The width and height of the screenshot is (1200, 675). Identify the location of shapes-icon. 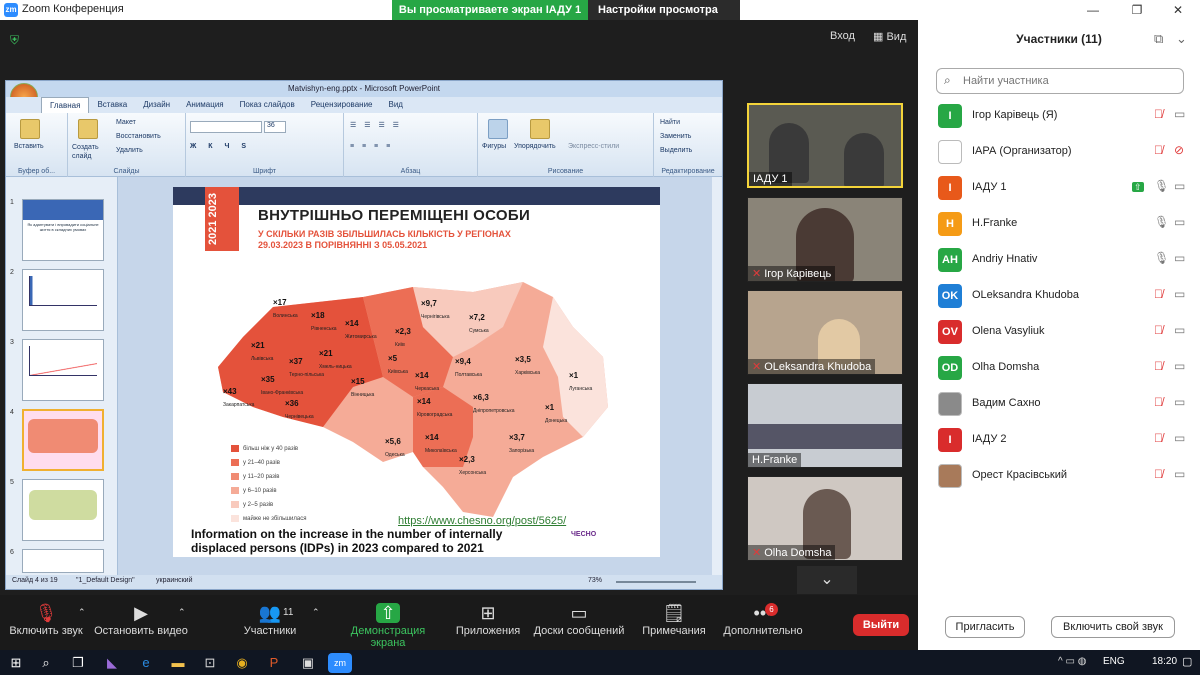
(498, 129).